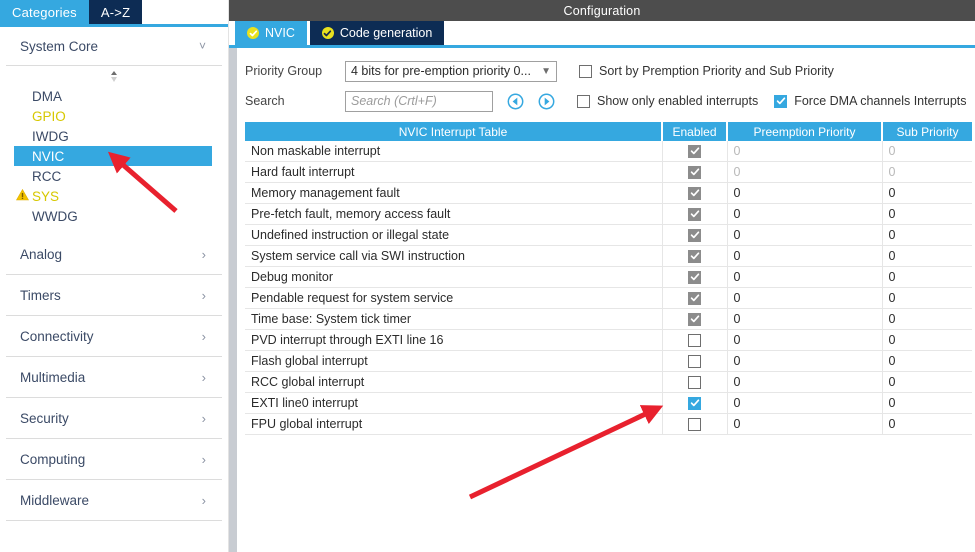 The height and width of the screenshot is (552, 975). What do you see at coordinates (454, 131) in the screenshot?
I see `column-header-interrupt-name: NVIC Interrupt Table` at bounding box center [454, 131].